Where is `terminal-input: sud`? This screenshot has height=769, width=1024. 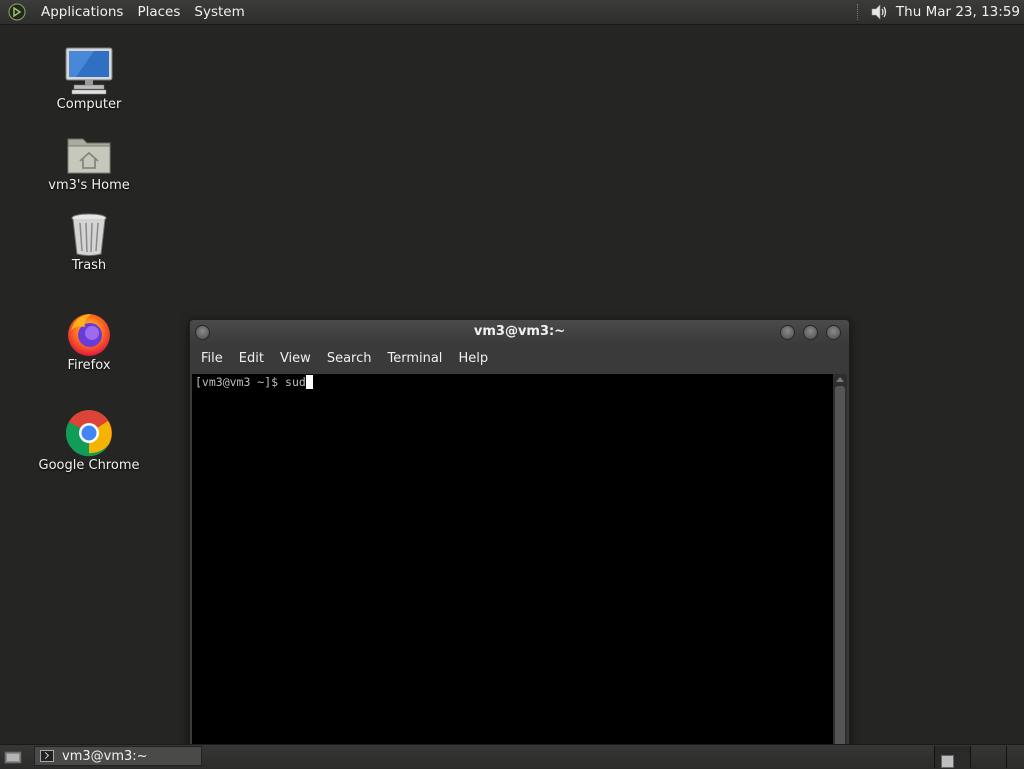 terminal-input: sud is located at coordinates (295, 382).